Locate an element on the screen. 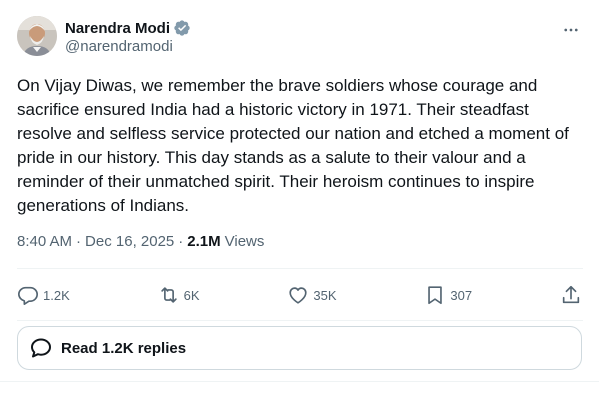  author-display-name: Narendra Modi is located at coordinates (117, 28).